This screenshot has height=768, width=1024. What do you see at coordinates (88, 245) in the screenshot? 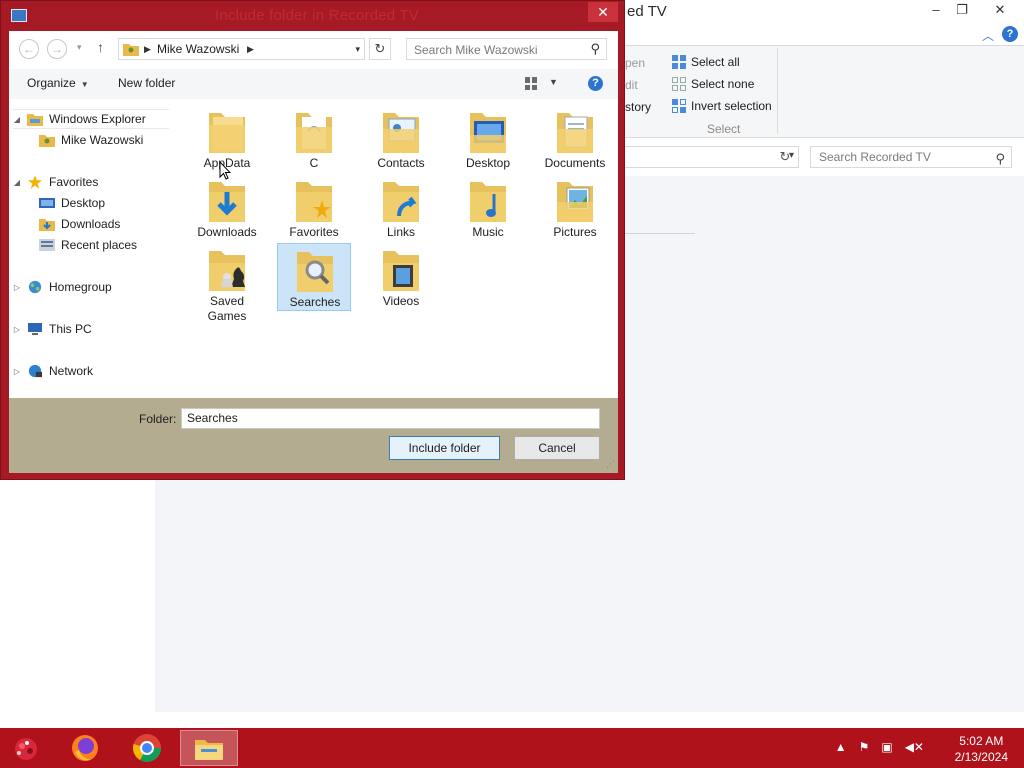
I see `nav-item-recent-places: Recent places` at bounding box center [88, 245].